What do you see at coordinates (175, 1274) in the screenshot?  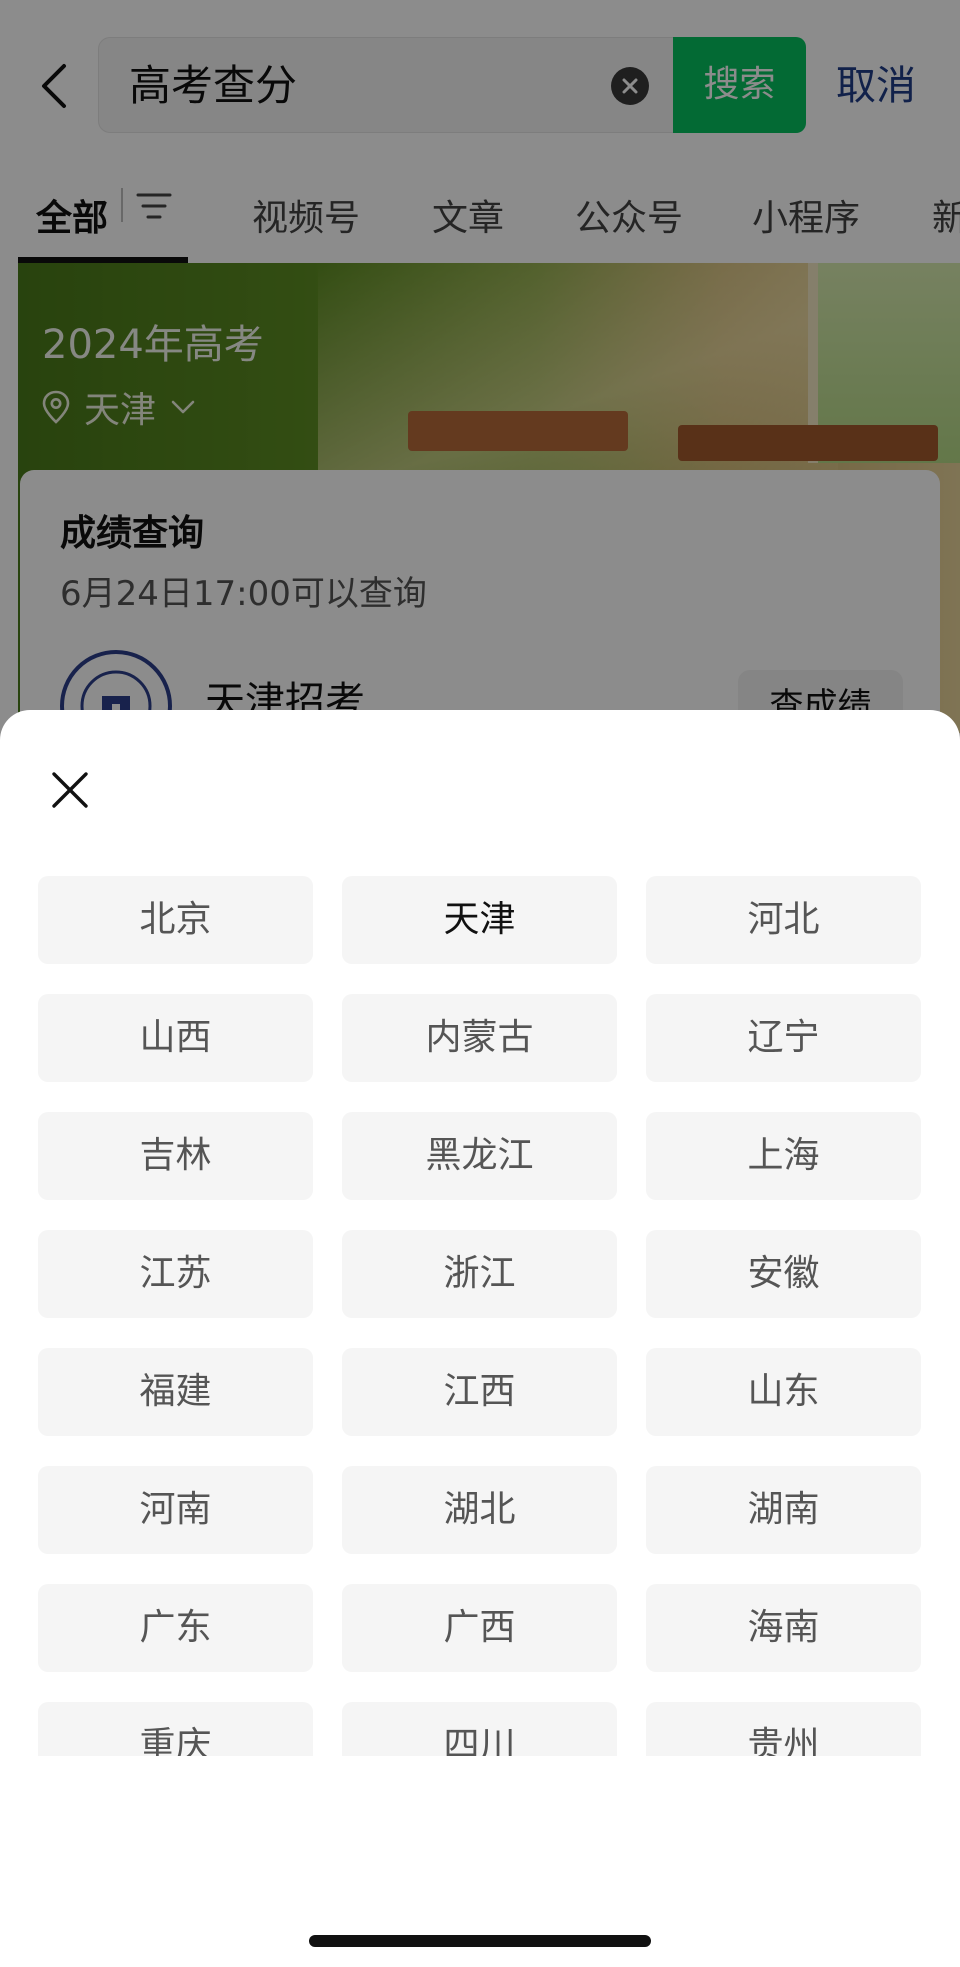 I see `province-option: 江苏` at bounding box center [175, 1274].